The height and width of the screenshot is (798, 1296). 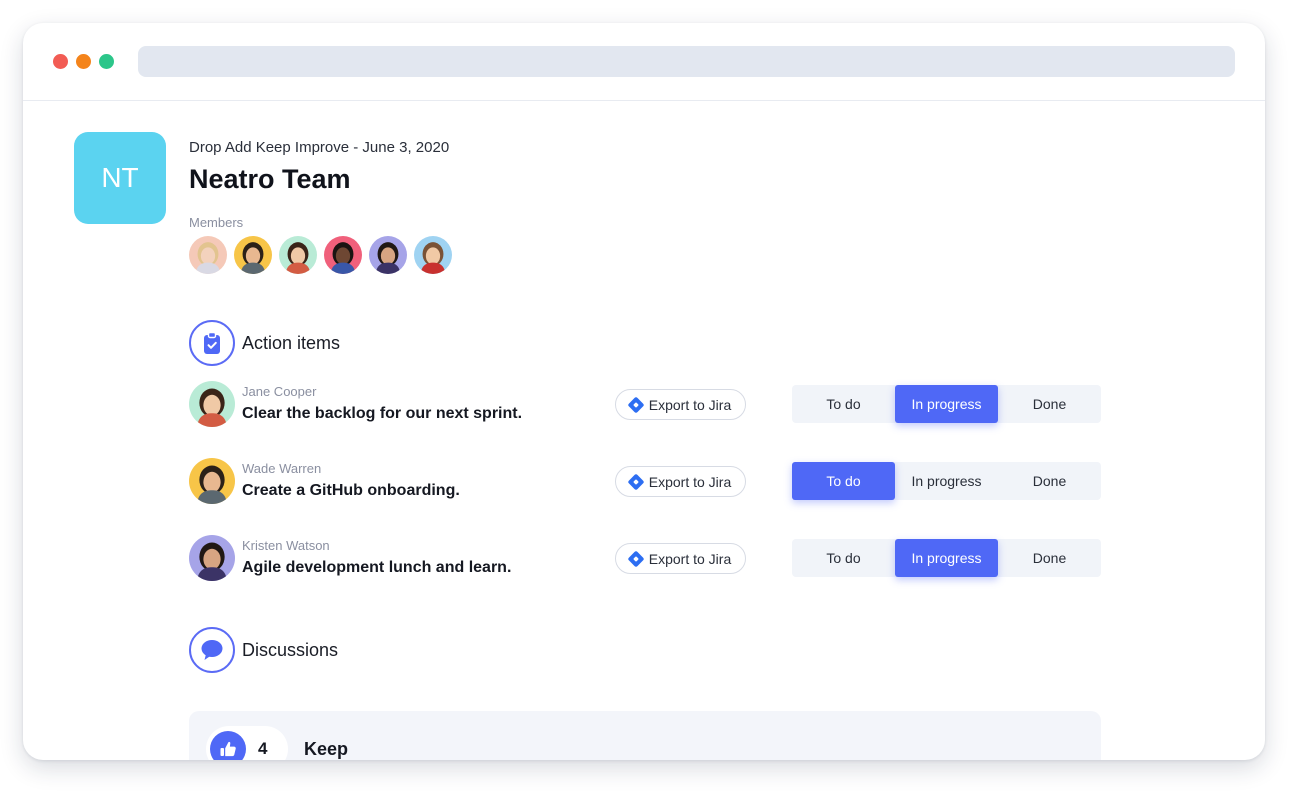 What do you see at coordinates (120, 178) in the screenshot?
I see `team-avatar: NT` at bounding box center [120, 178].